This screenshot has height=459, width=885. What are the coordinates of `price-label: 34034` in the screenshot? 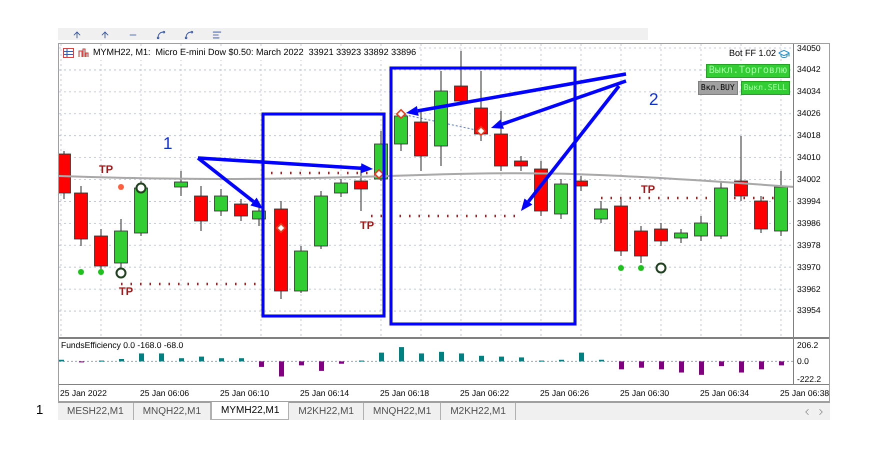 It's located at (808, 91).